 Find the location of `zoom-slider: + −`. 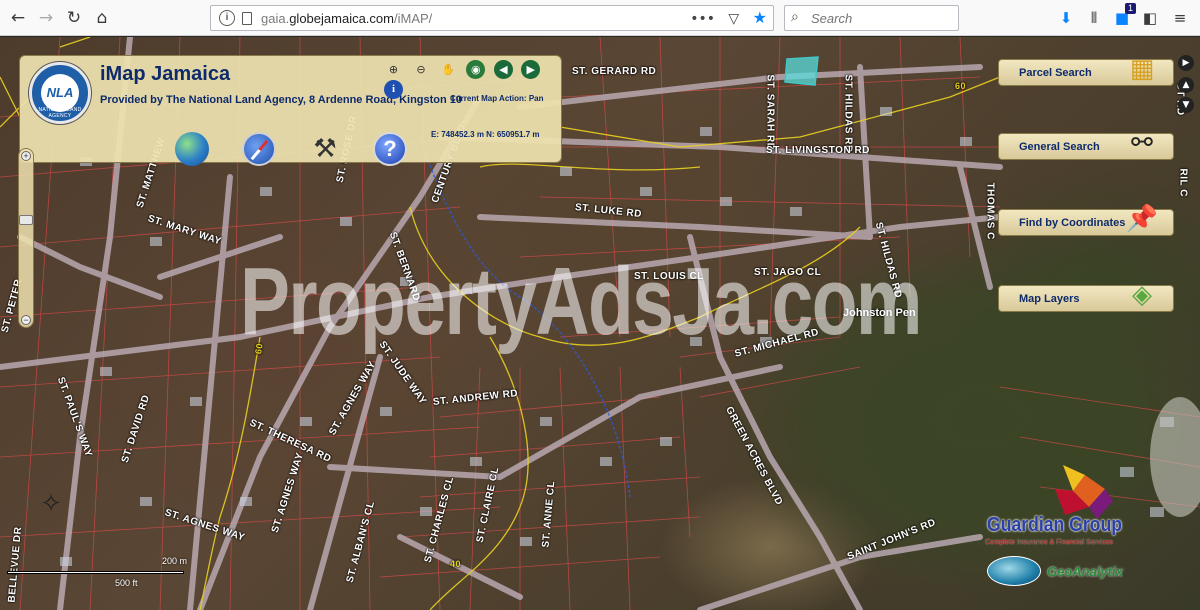

zoom-slider: + − is located at coordinates (26, 238).